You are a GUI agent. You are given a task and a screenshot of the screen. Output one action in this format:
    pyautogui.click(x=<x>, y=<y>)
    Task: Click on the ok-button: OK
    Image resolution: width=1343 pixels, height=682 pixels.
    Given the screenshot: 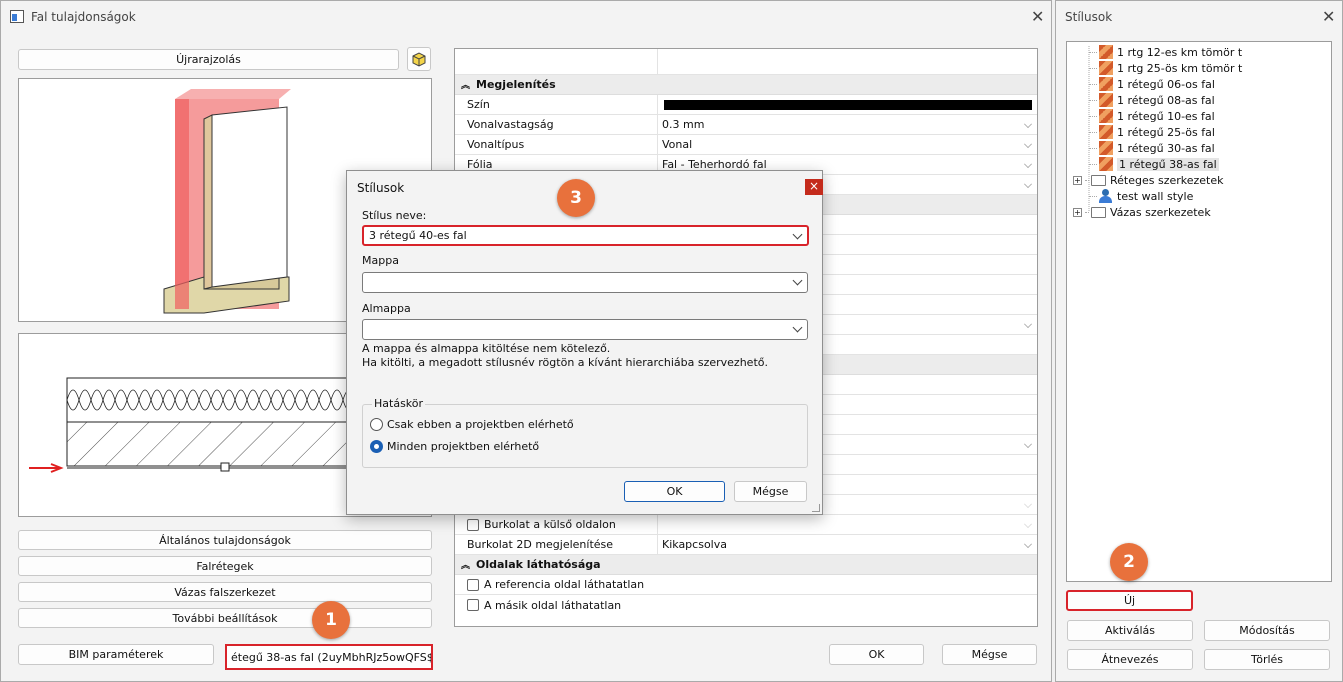 What is the action you would take?
    pyautogui.click(x=876, y=654)
    